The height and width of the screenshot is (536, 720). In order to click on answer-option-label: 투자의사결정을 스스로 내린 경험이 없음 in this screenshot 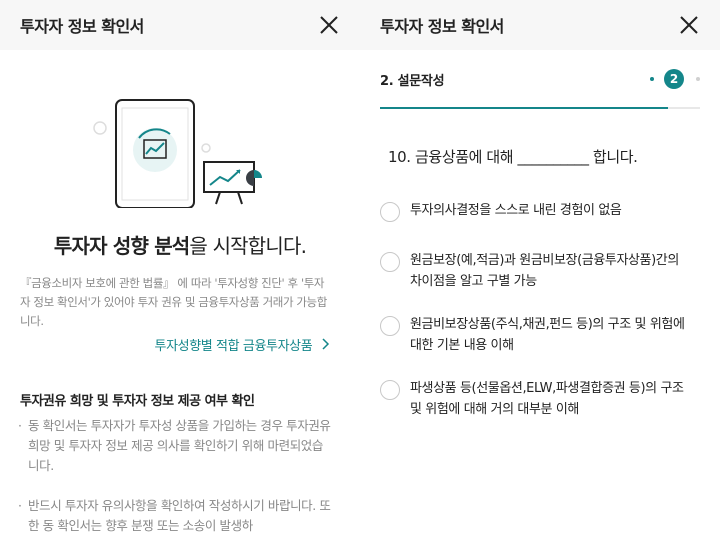, I will do `click(516, 210)`.